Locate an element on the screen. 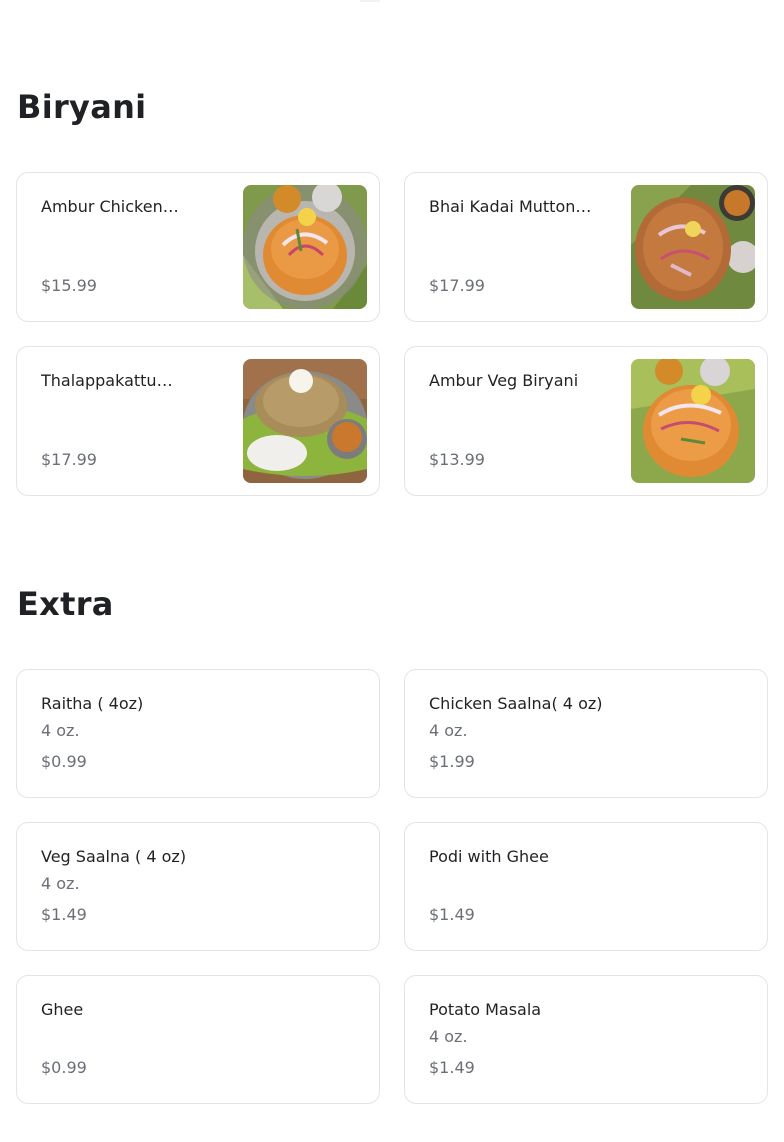 The image size is (784, 1142). menu-item-card: Raitha ( 4oz) 4 oz. $0.99 is located at coordinates (198, 733).